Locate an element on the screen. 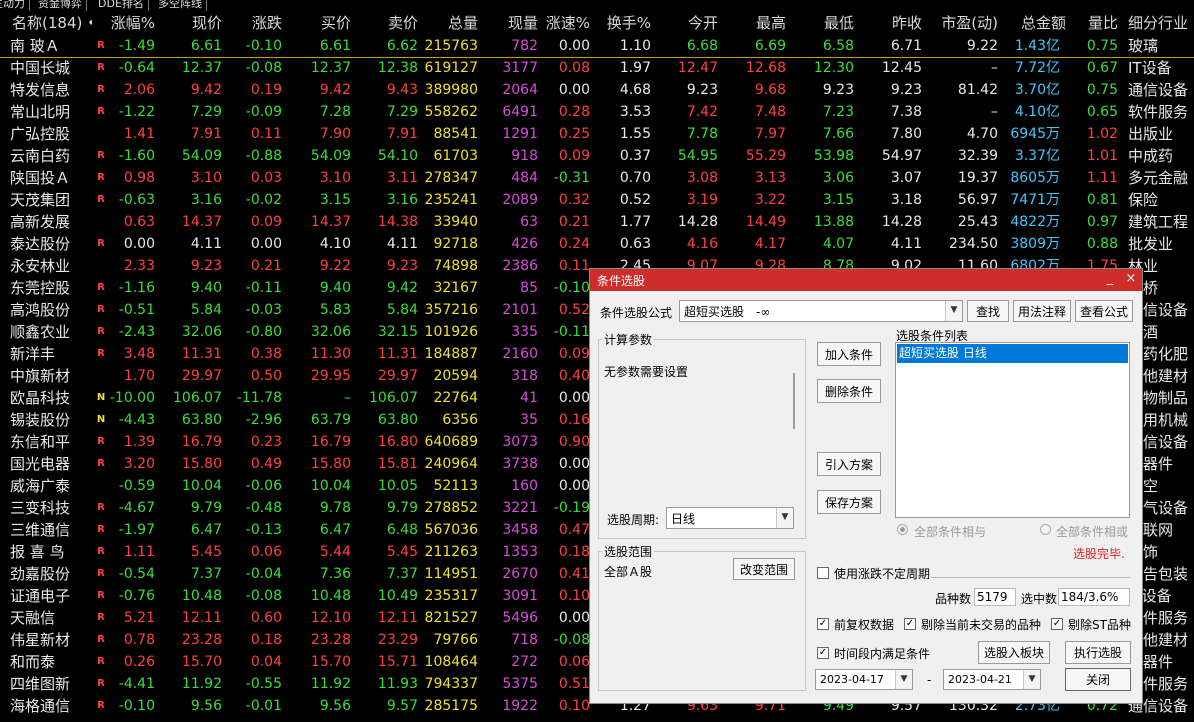 This screenshot has width=1194, height=722. minimize-icon: _ is located at coordinates (1110, 279).